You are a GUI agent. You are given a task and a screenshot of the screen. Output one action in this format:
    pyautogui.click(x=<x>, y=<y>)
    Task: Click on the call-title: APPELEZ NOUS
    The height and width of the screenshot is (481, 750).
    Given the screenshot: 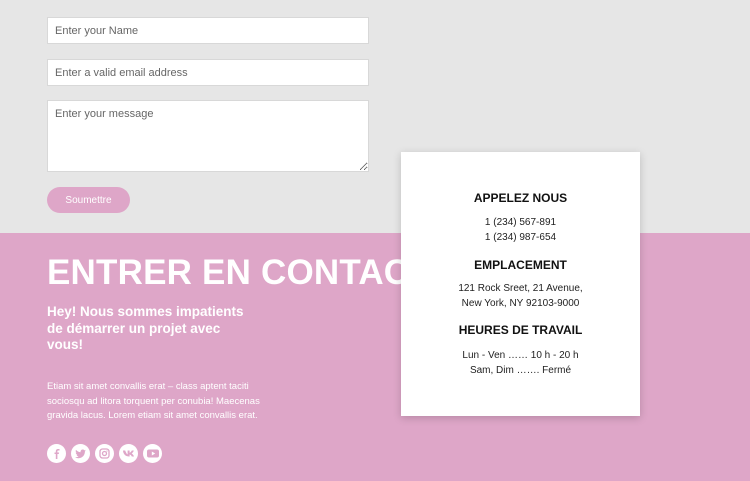 What is the action you would take?
    pyautogui.click(x=520, y=198)
    